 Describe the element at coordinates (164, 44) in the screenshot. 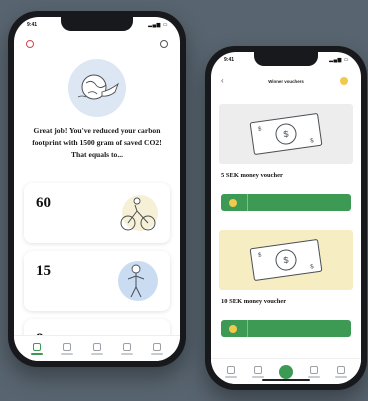

I see `settings-icon` at that location.